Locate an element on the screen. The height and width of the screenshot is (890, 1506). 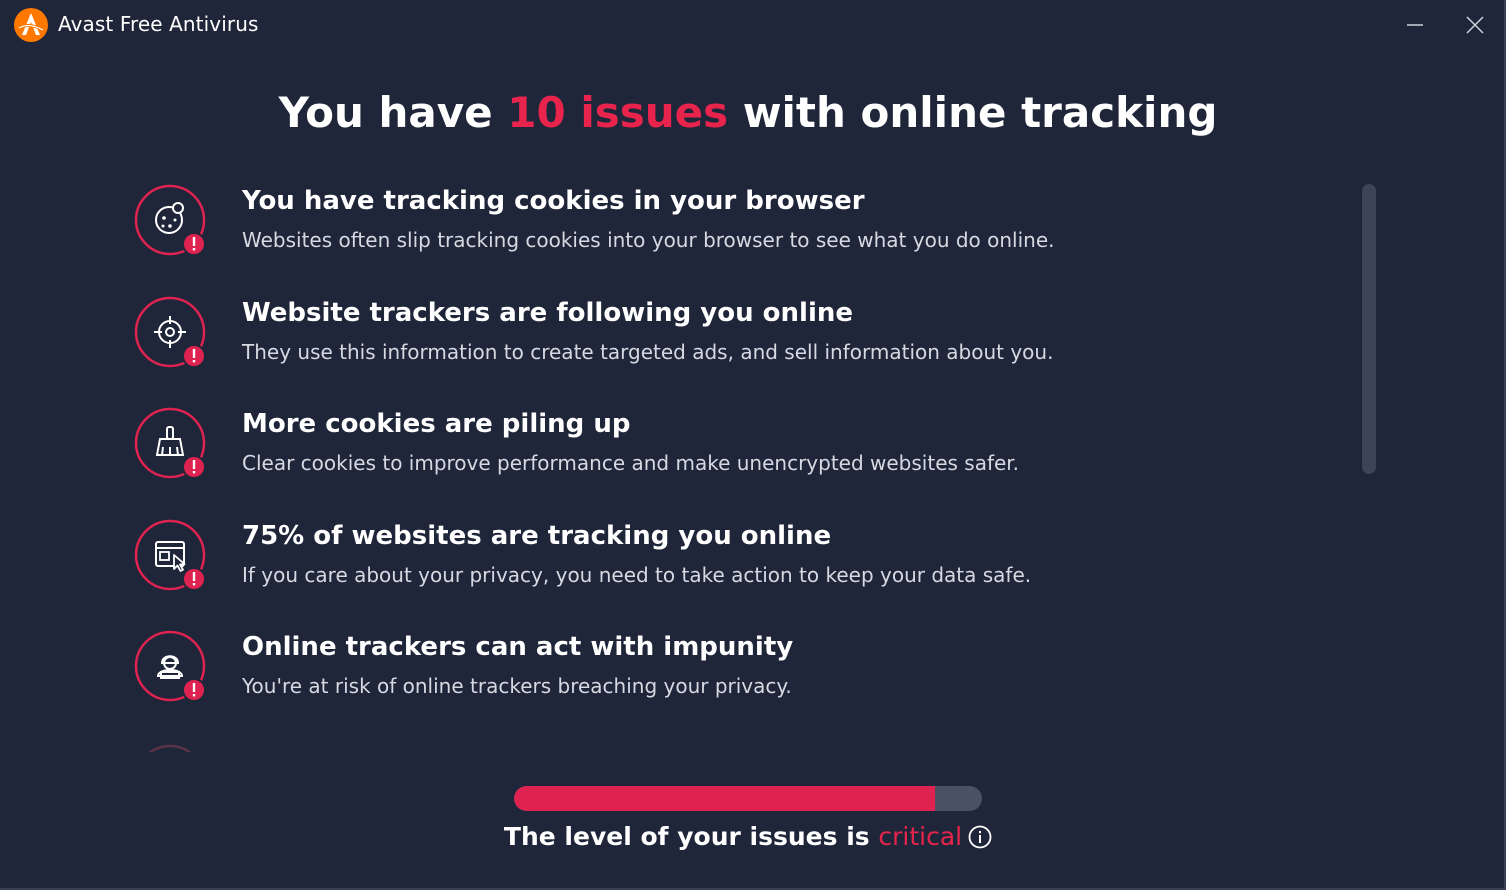
page-title: You have 10 issues with online tracking is located at coordinates (748, 112).